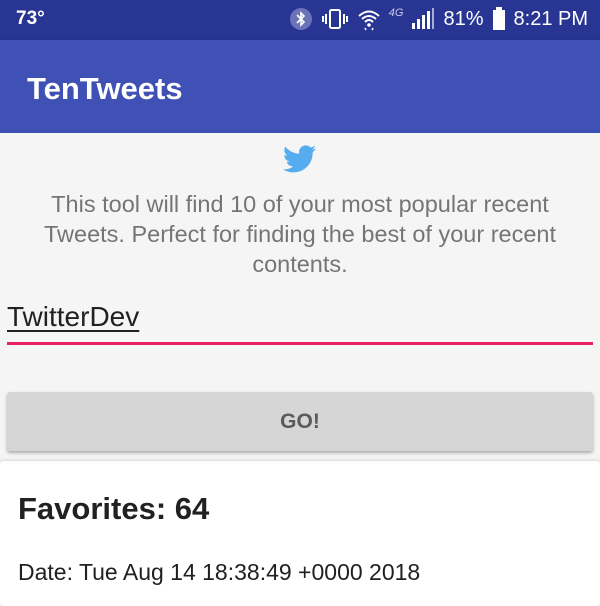 Image resolution: width=600 pixels, height=606 pixels. I want to click on battery-icon, so click(499, 19).